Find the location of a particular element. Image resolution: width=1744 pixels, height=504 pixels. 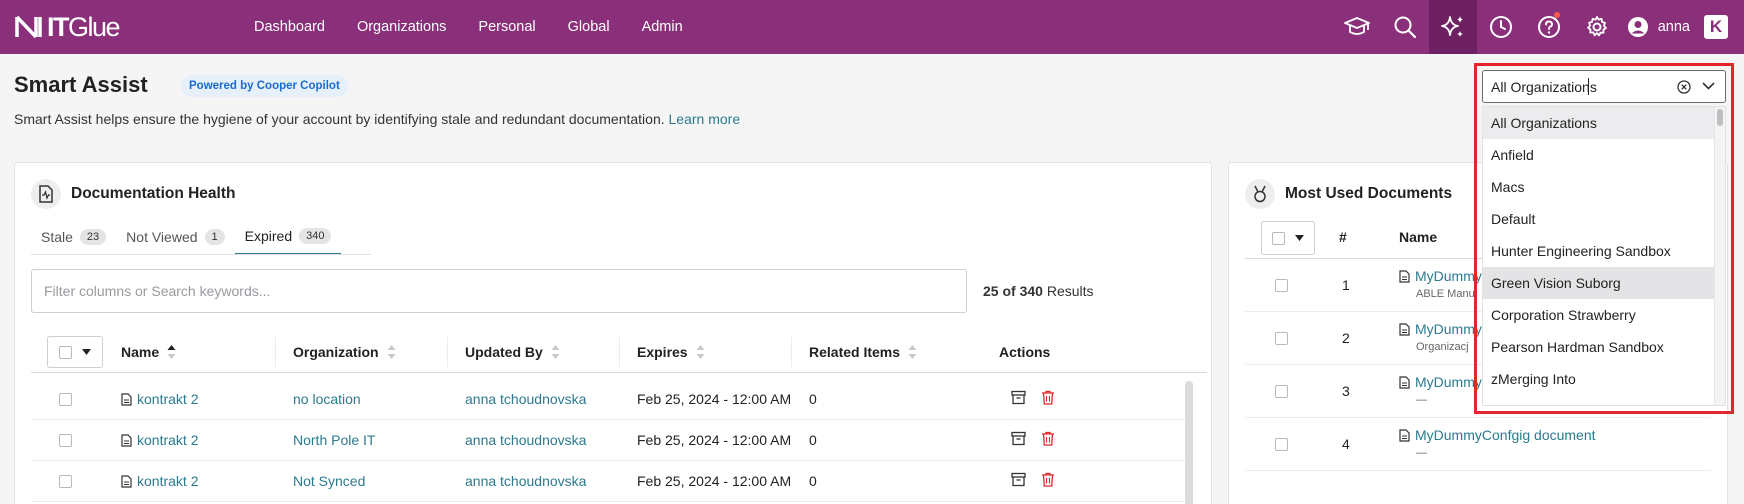

powered-by-badge: Powered by Cooper Copilot is located at coordinates (264, 86).